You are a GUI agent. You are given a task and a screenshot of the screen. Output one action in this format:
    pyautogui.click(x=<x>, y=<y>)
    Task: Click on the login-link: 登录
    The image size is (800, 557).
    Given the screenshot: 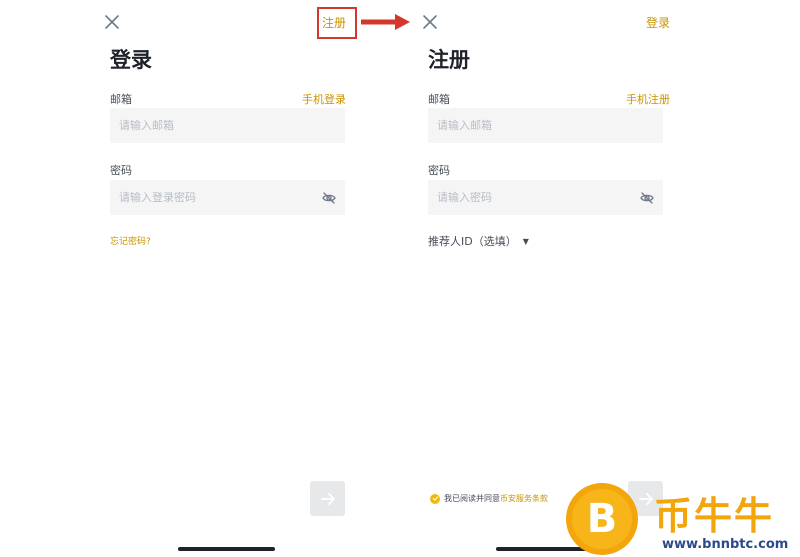 What is the action you would take?
    pyautogui.click(x=658, y=22)
    